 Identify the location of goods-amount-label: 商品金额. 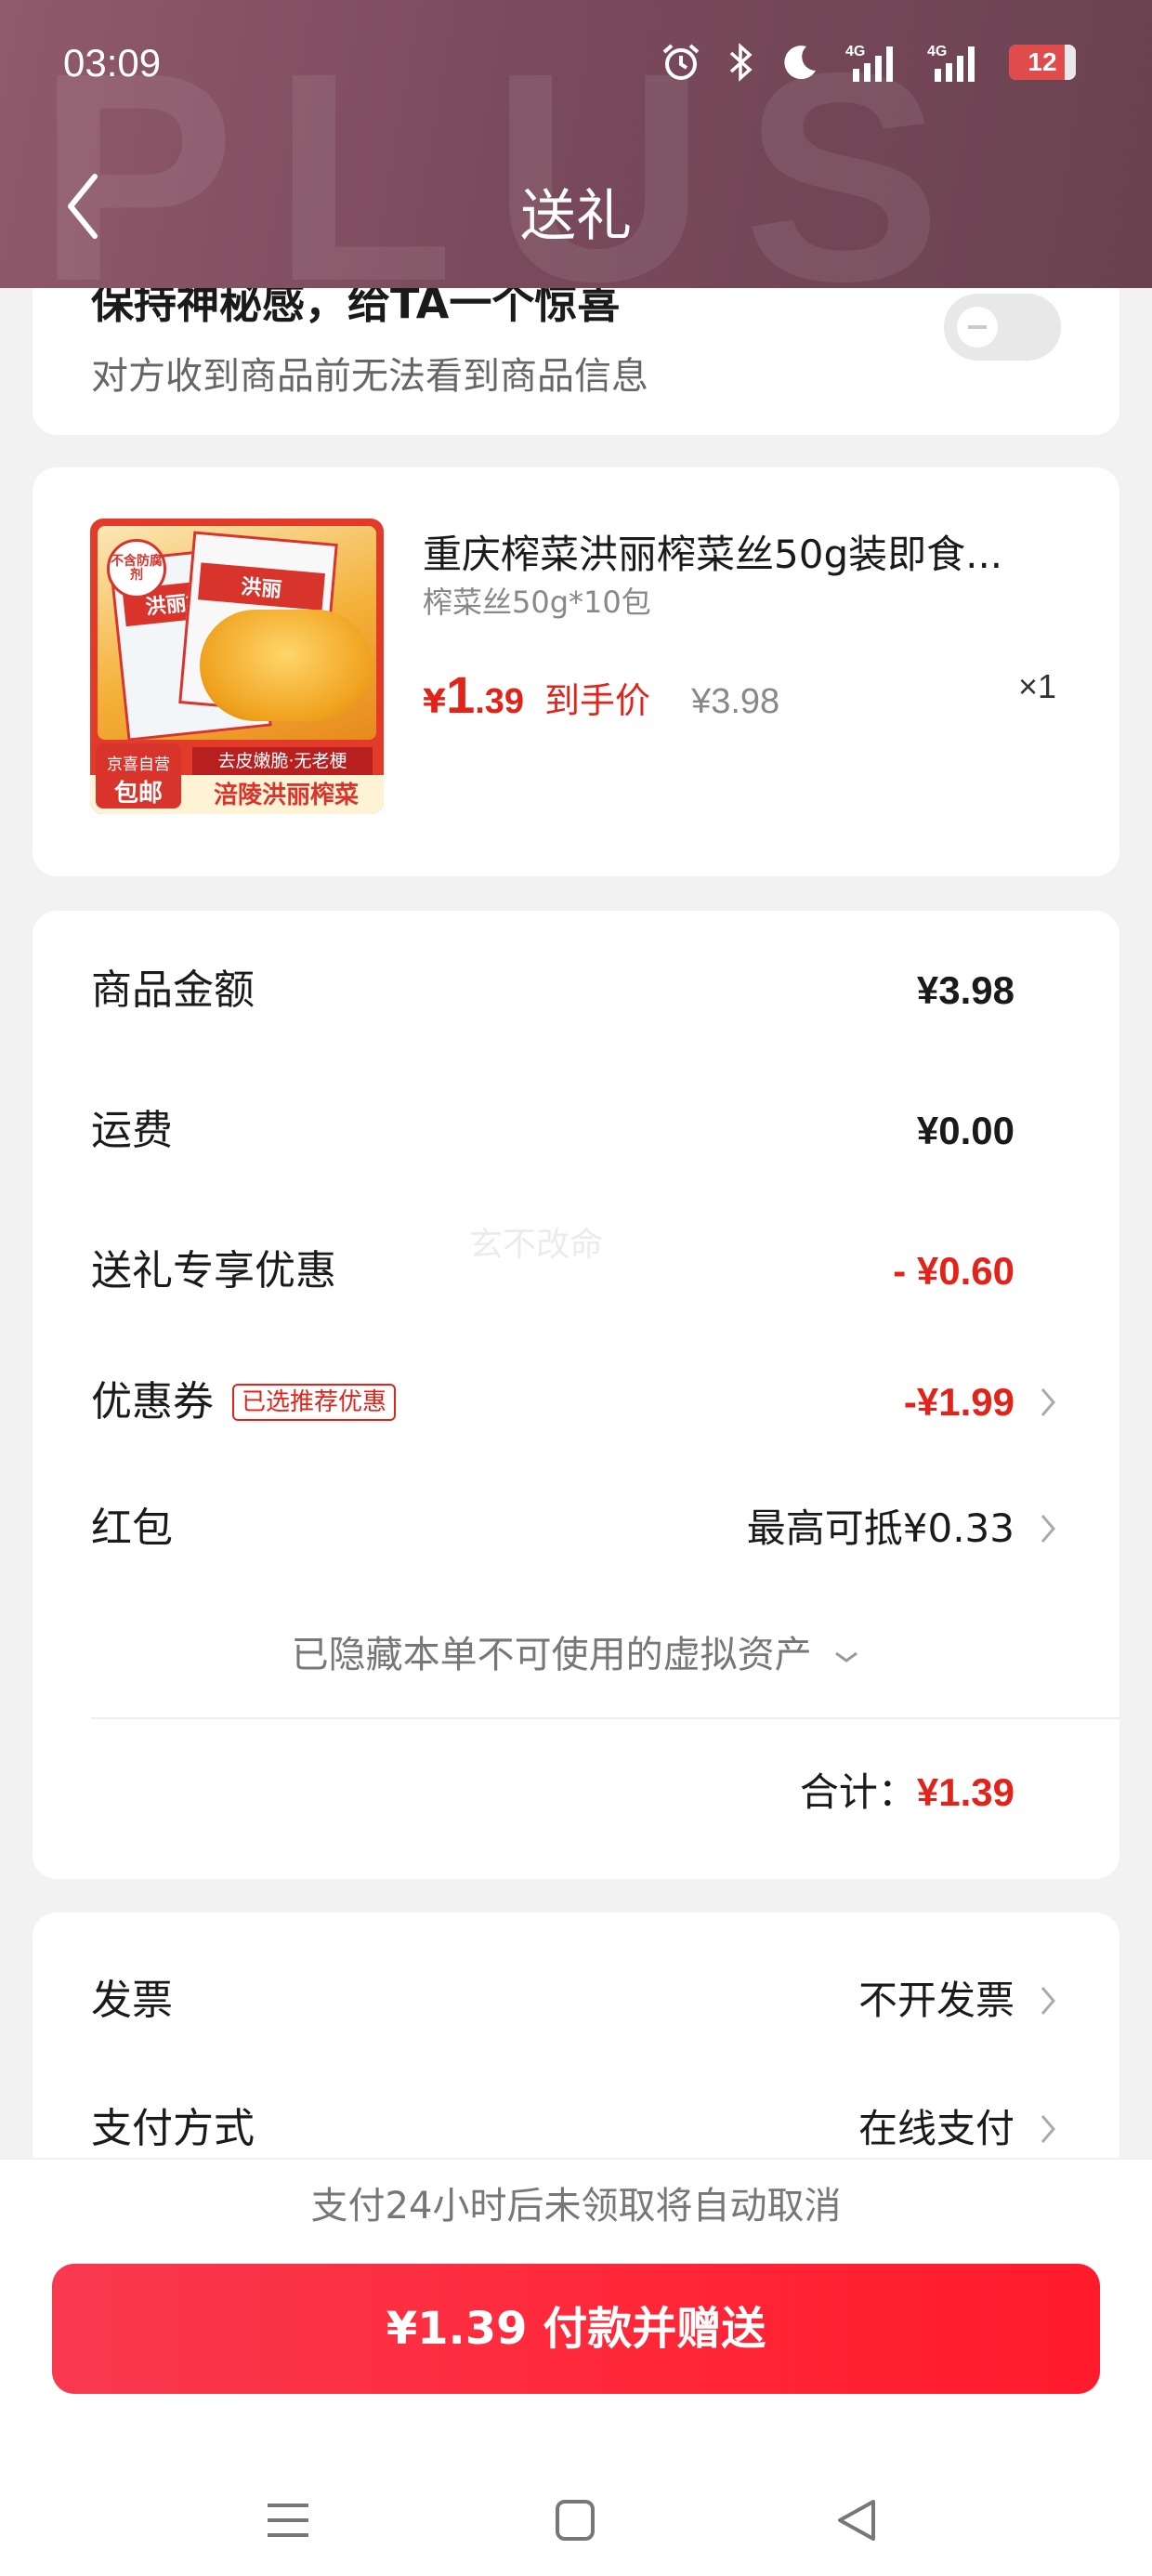
(173, 990).